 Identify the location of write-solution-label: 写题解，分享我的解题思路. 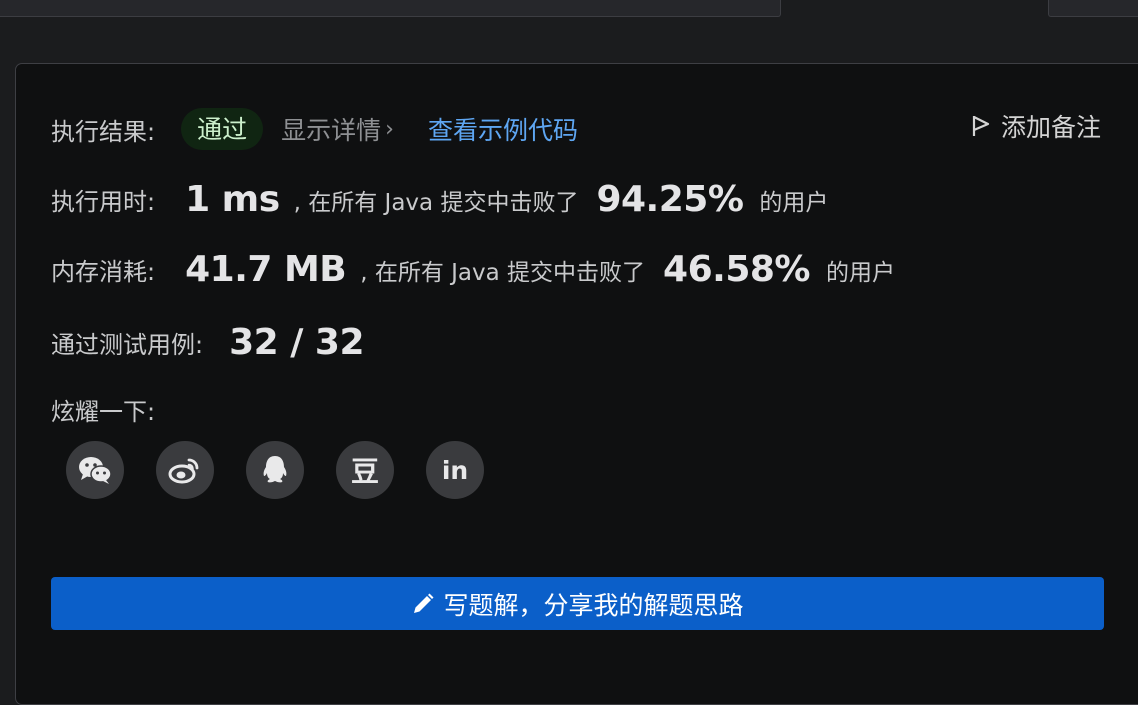
(593, 605).